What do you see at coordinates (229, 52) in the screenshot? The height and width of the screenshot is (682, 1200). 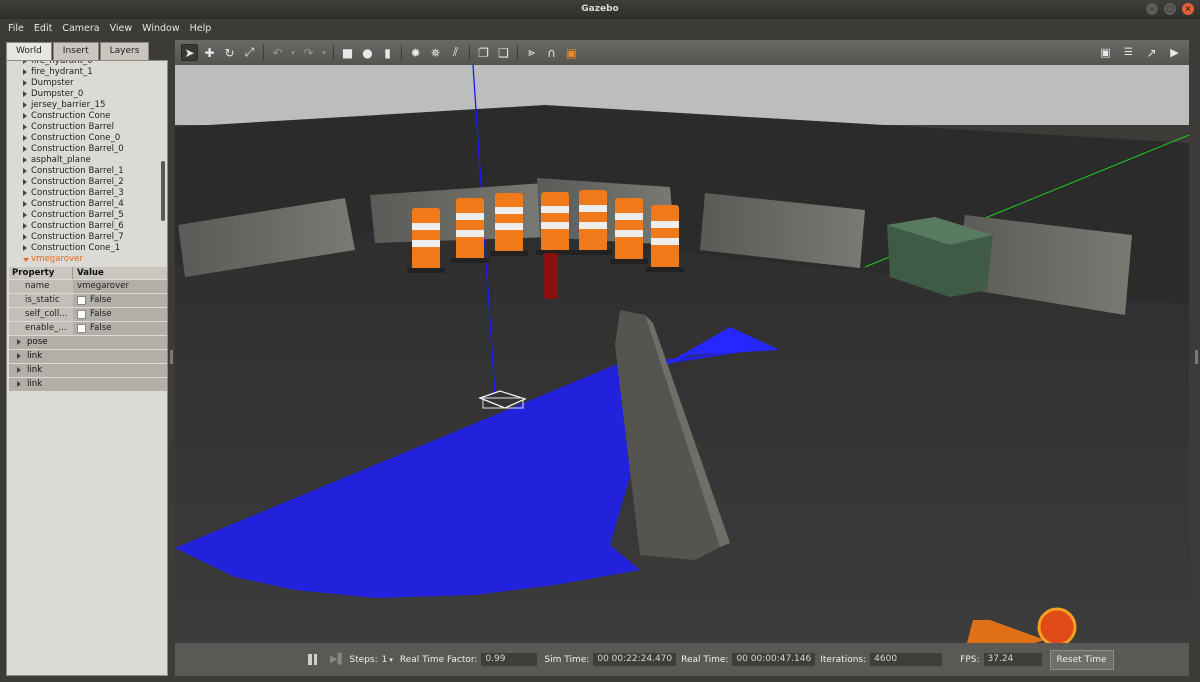 I see `rotate-icon: ↻` at bounding box center [229, 52].